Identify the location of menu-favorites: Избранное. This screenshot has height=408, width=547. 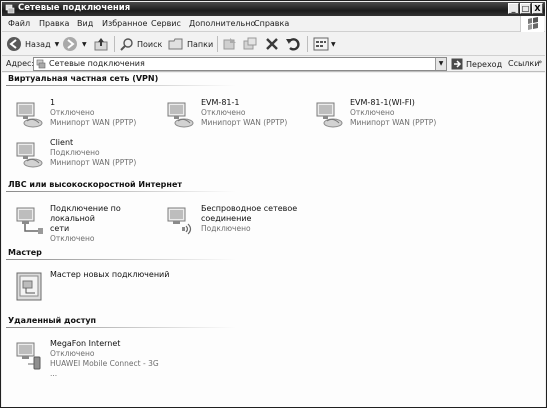
(124, 23).